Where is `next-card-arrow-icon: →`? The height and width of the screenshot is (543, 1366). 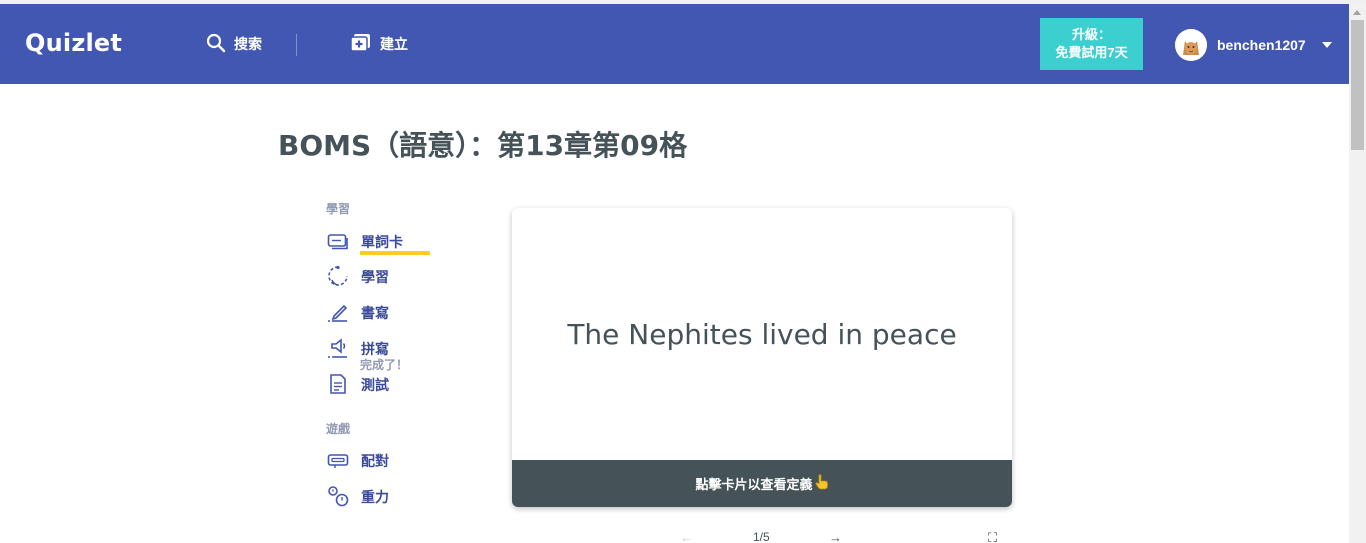 next-card-arrow-icon: → is located at coordinates (835, 536).